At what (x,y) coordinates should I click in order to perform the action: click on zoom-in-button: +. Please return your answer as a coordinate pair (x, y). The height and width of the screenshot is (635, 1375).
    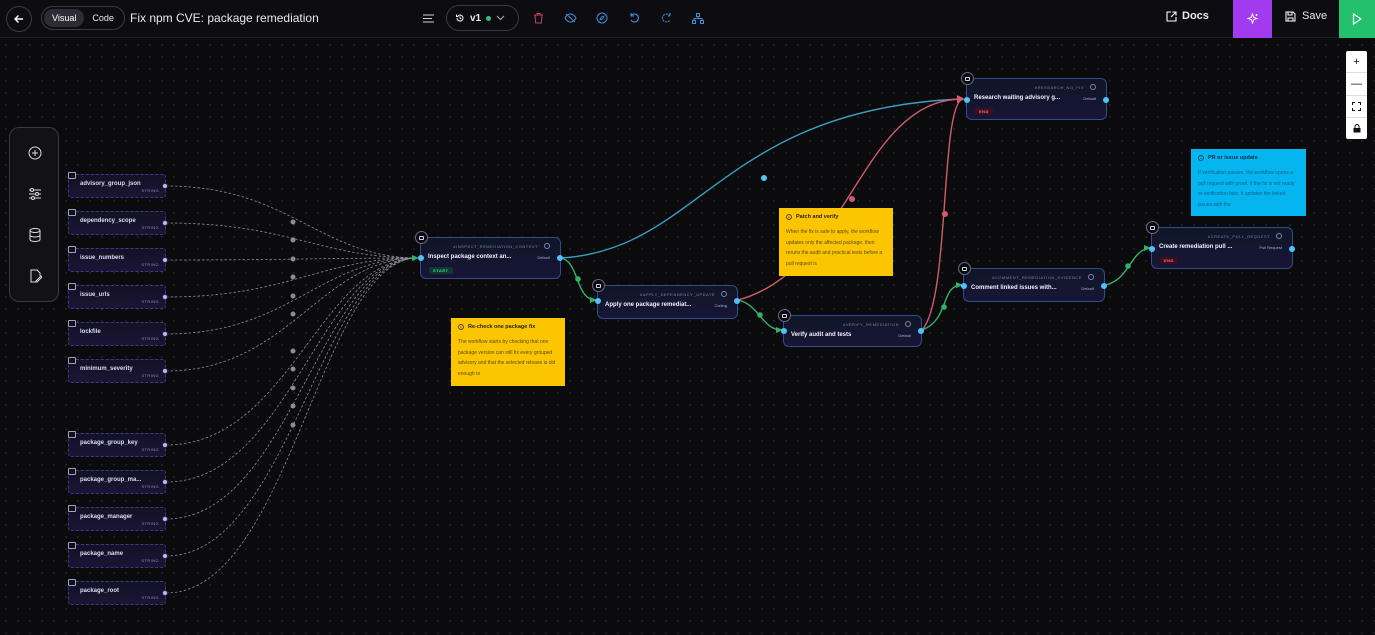
    Looking at the image, I should click on (1356, 62).